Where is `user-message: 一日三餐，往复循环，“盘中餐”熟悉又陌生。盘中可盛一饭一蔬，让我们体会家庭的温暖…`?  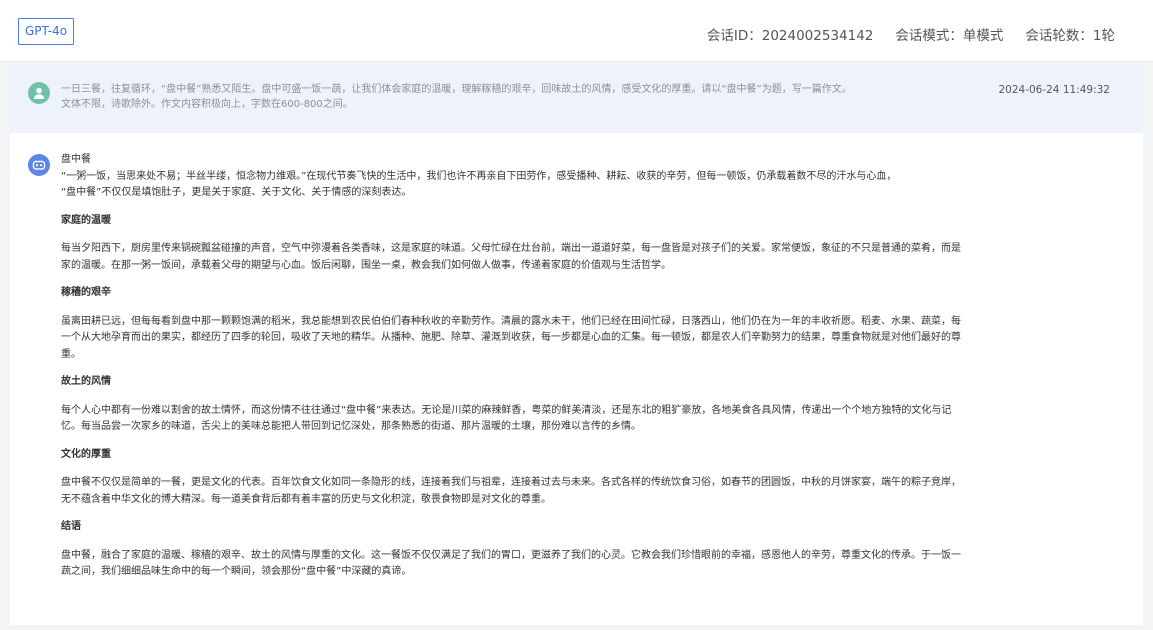
user-message: 一日三餐，往复循环，“盘中餐”熟悉又陌生。盘中可盛一饭一蔬，让我们体会家庭的温暖… is located at coordinates (576, 98).